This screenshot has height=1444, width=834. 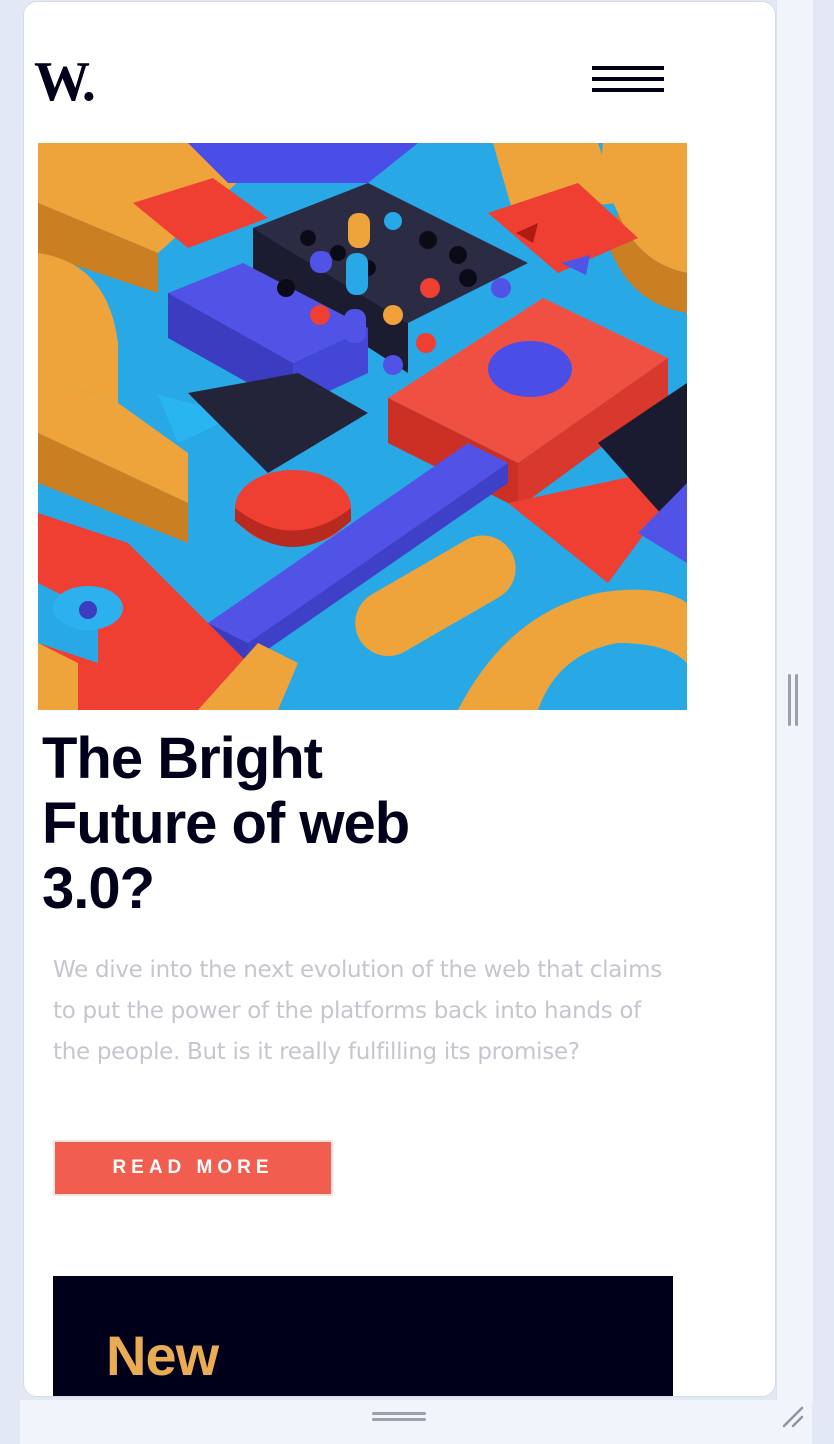 What do you see at coordinates (793, 1417) in the screenshot?
I see `corner-resize-icon` at bounding box center [793, 1417].